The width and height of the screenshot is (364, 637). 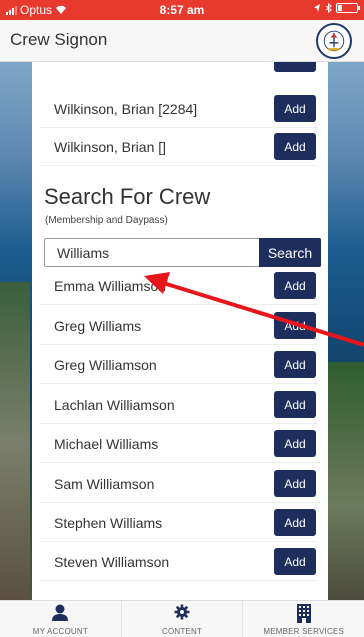 I want to click on search-input, so click(x=153, y=252).